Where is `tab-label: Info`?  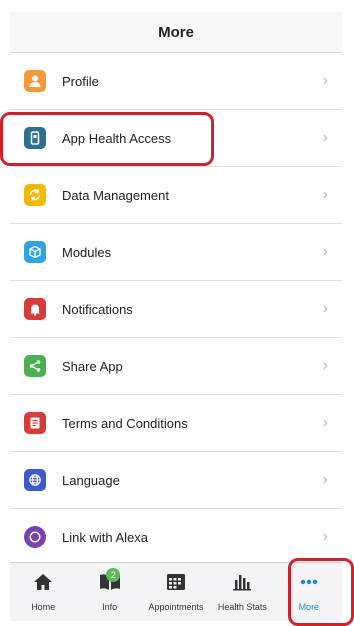 tab-label: Info is located at coordinates (110, 607).